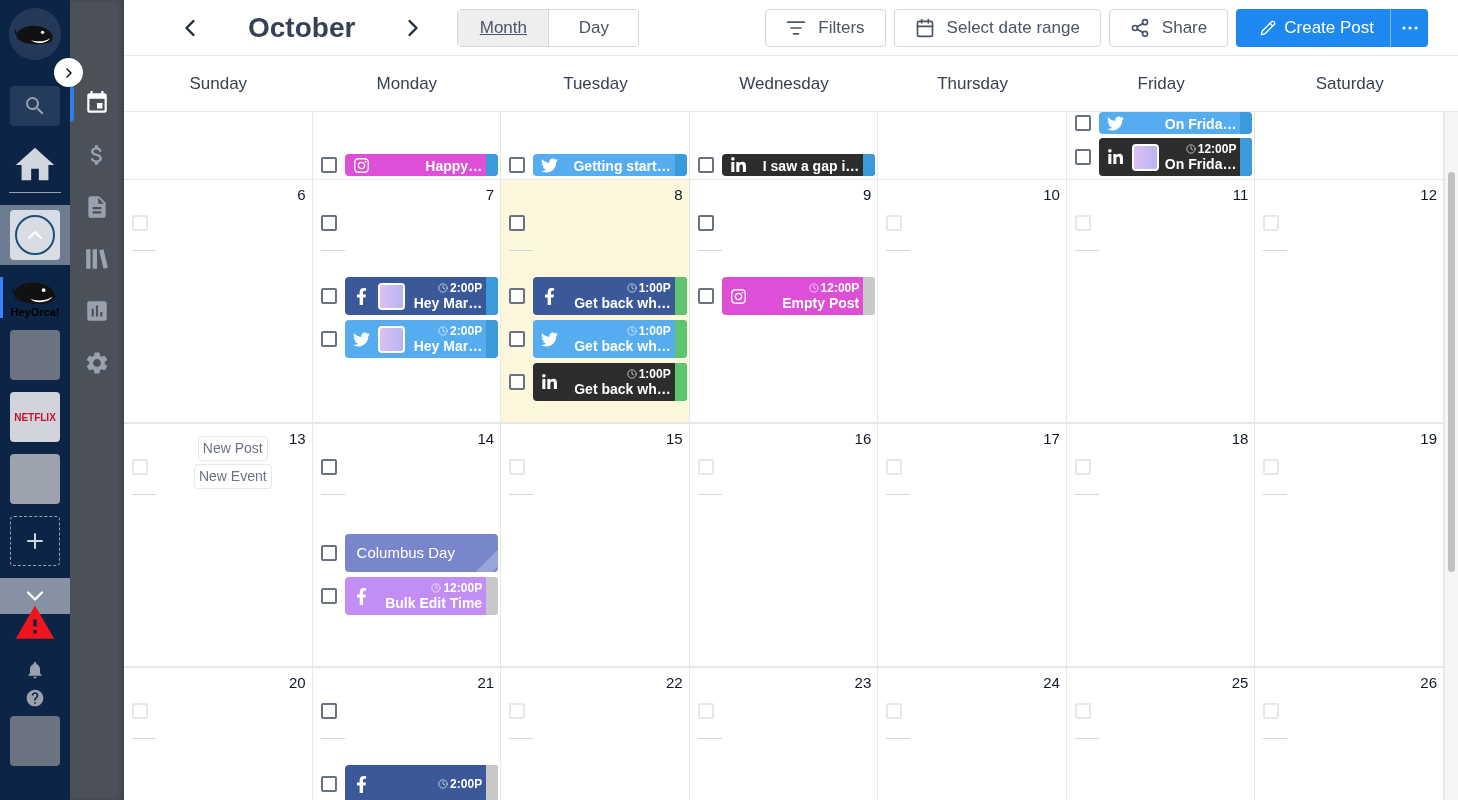  Describe the element at coordinates (97, 311) in the screenshot. I see `bar-chart-icon` at that location.